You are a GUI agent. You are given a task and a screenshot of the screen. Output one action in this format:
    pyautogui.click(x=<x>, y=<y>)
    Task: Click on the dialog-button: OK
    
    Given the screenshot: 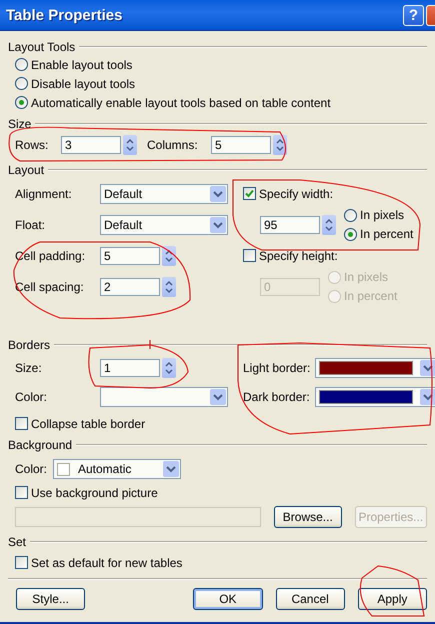 What is the action you would take?
    pyautogui.click(x=227, y=599)
    